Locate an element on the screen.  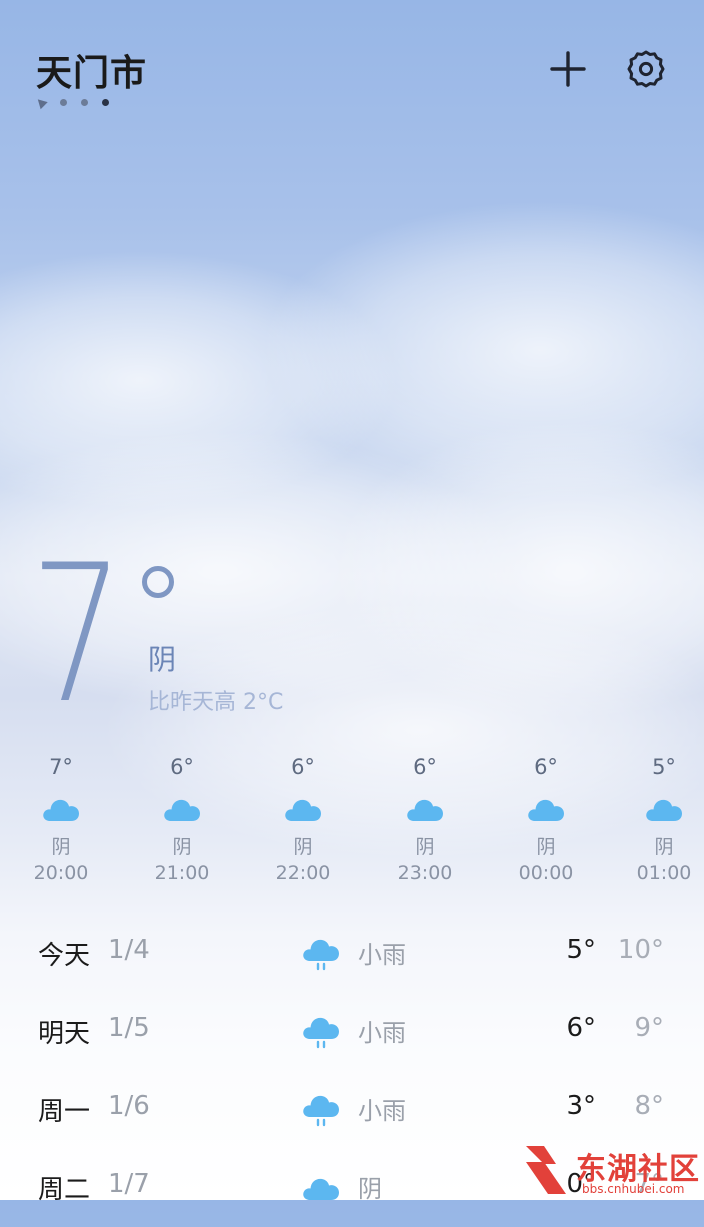
hourly-item: 7° 阴 20:00 is located at coordinates (61, 818).